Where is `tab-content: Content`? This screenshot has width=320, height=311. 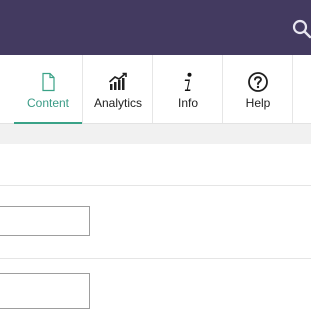
tab-content: Content is located at coordinates (48, 89).